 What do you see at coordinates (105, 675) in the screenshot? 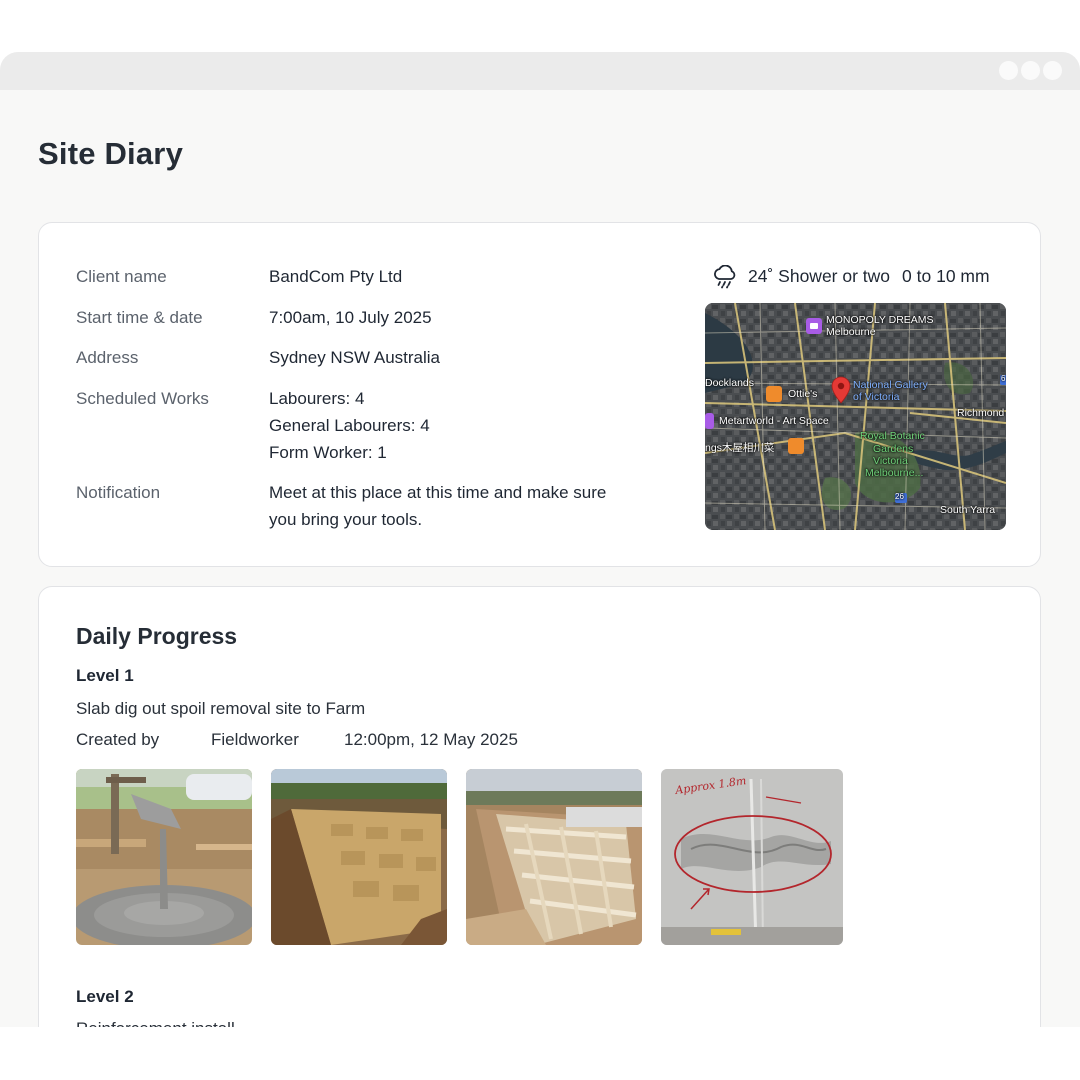
I see `level-title: Level 1` at bounding box center [105, 675].